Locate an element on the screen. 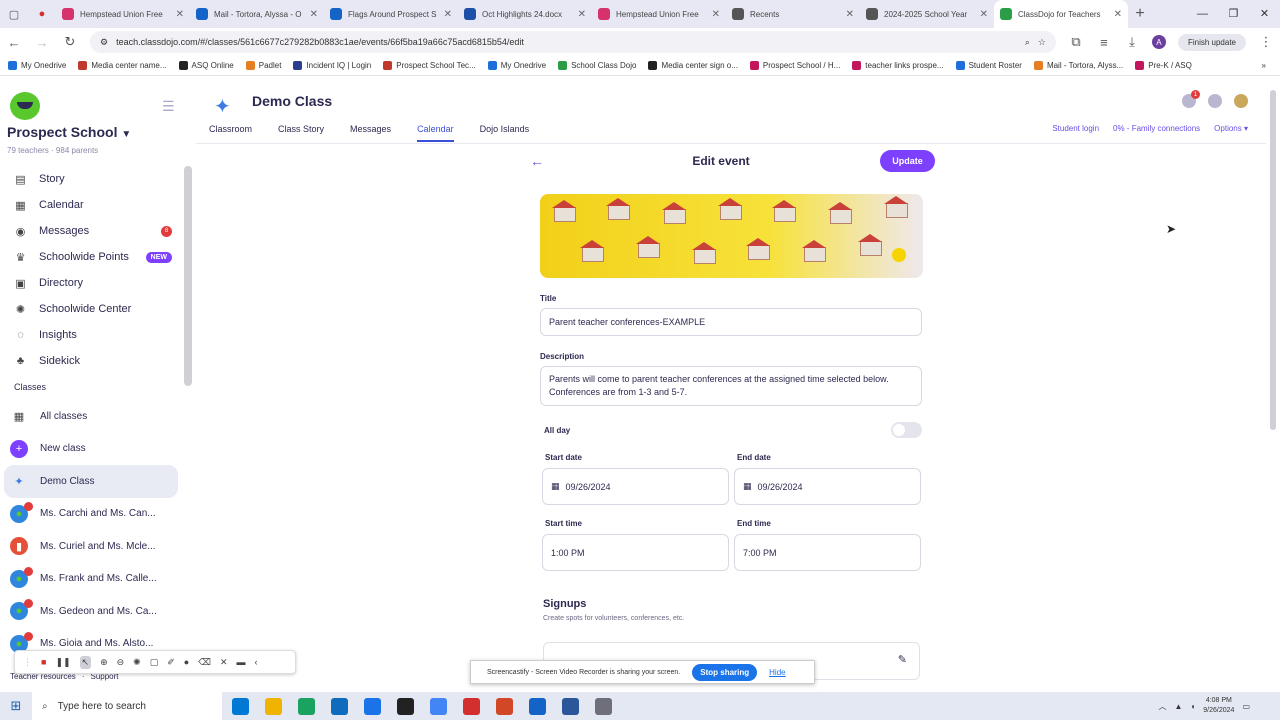 This screenshot has height=720, width=1280. browser-tab: Recents ✕ is located at coordinates (793, 14).